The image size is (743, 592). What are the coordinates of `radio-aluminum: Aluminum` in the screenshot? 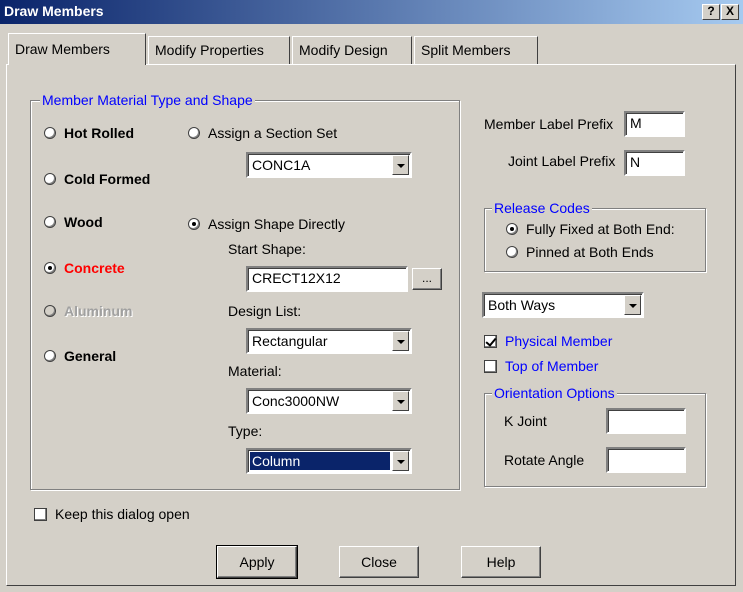 It's located at (88, 311).